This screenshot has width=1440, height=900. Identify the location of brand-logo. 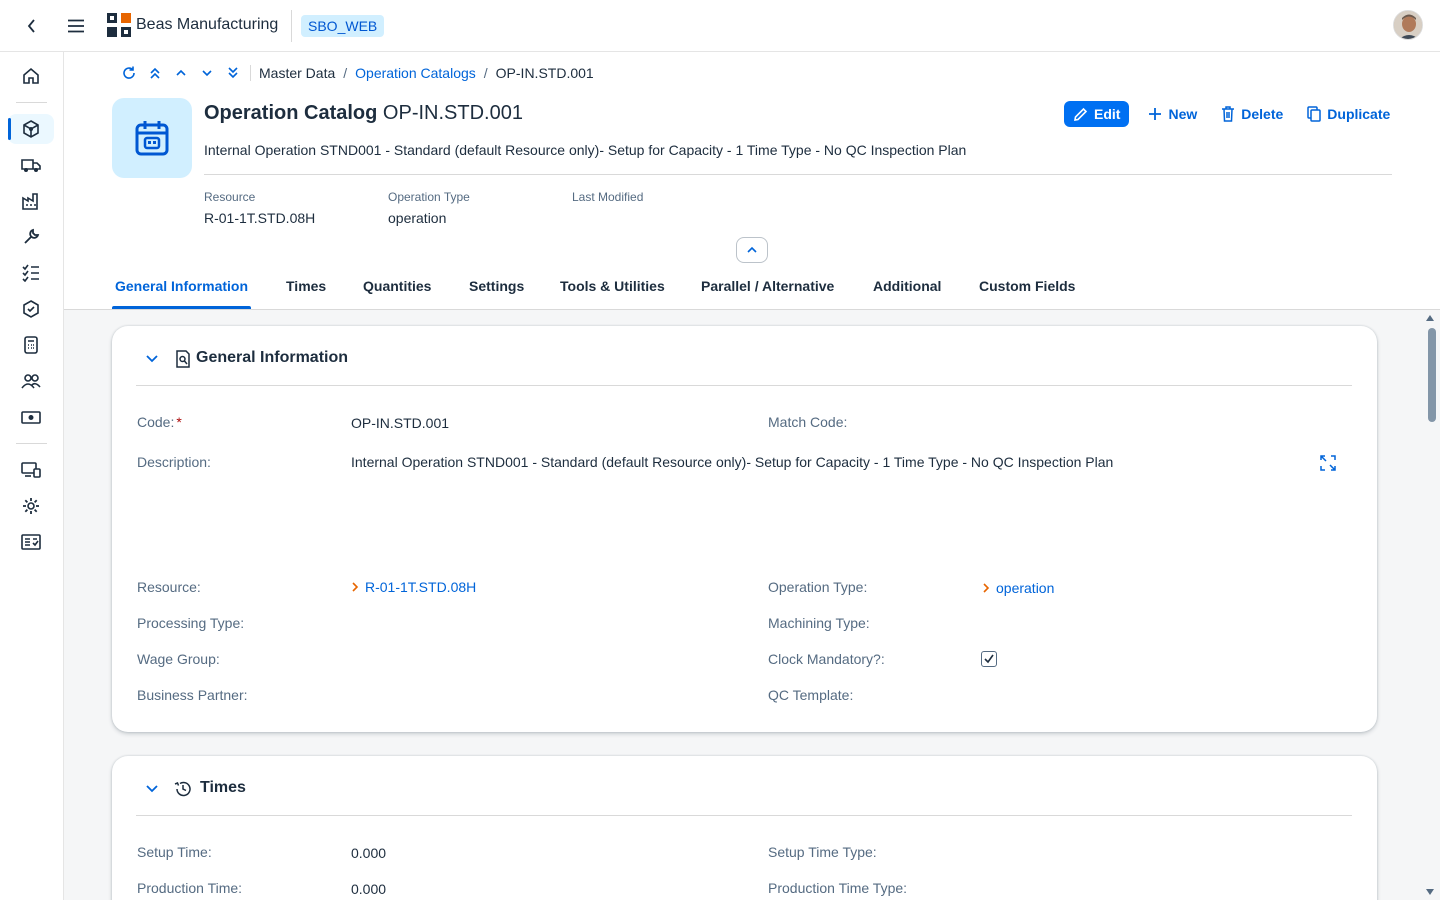
(119, 25).